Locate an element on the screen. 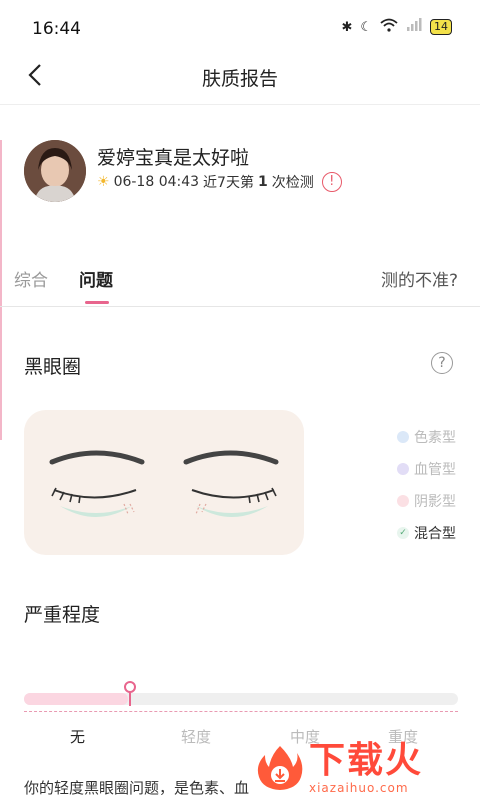  legend-vascular: 血管型 is located at coordinates (426, 469).